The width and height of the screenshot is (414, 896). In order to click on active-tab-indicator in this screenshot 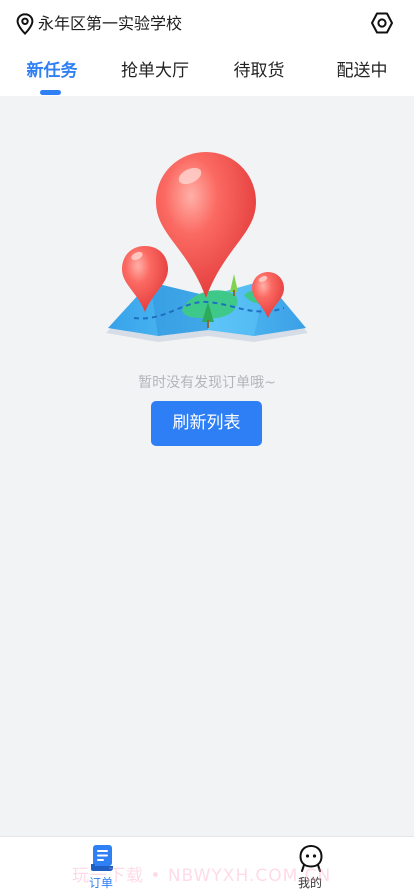, I will do `click(50, 92)`.